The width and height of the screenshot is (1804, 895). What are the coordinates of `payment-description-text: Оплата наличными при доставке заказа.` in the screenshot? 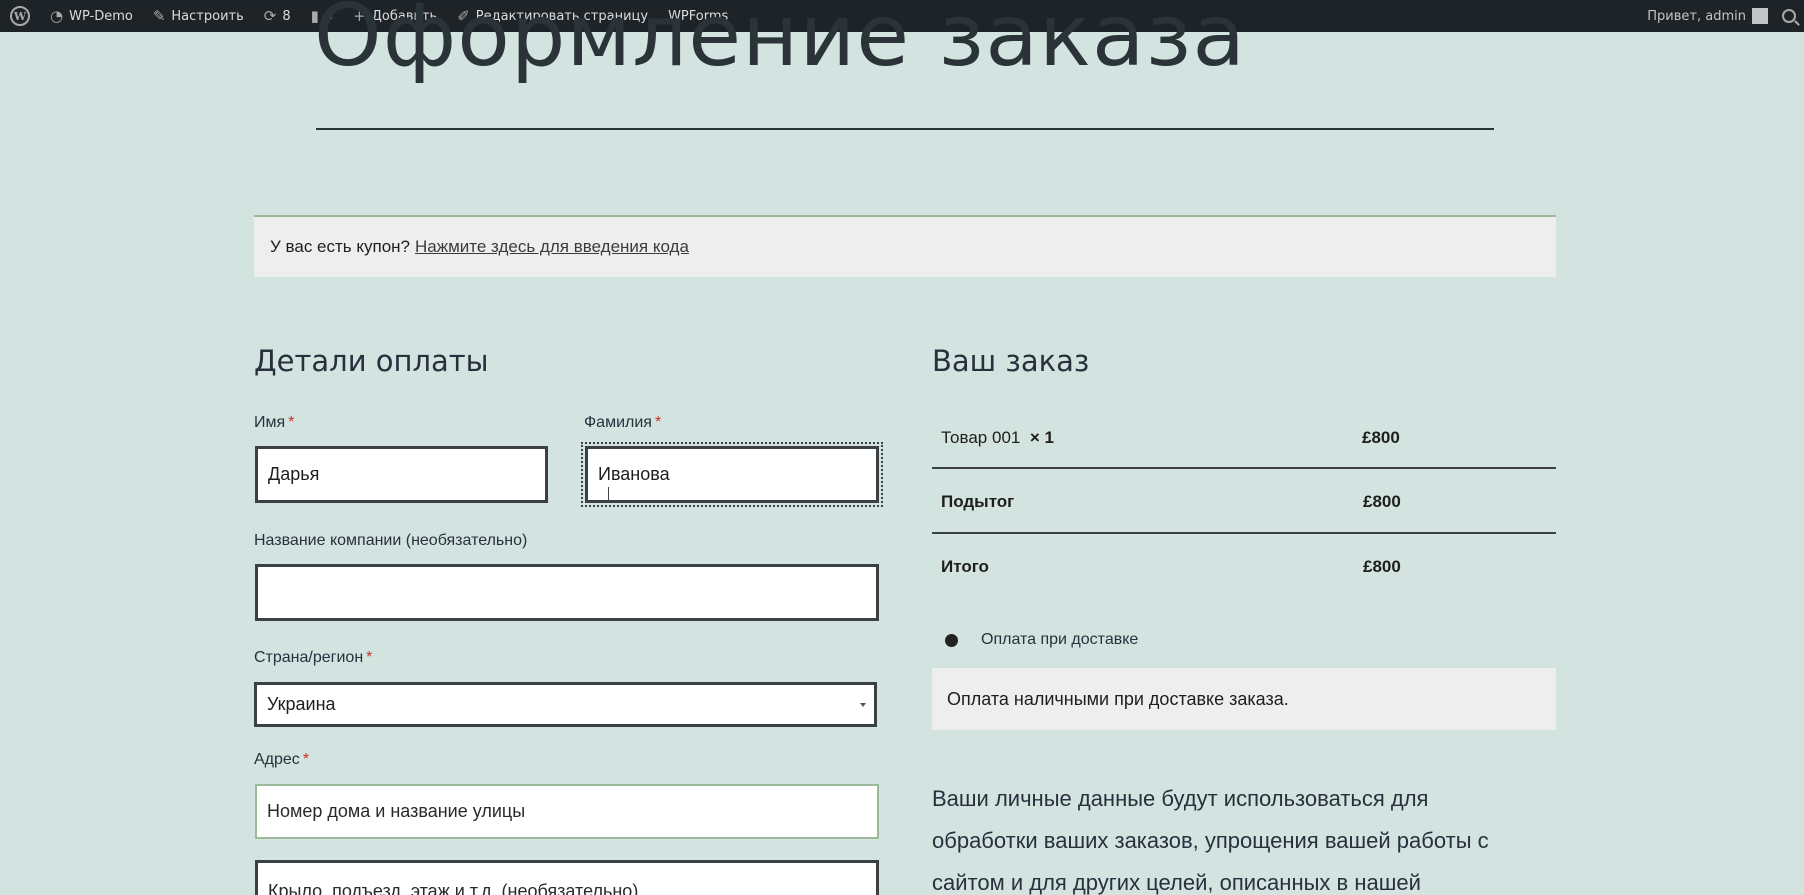 It's located at (1118, 698).